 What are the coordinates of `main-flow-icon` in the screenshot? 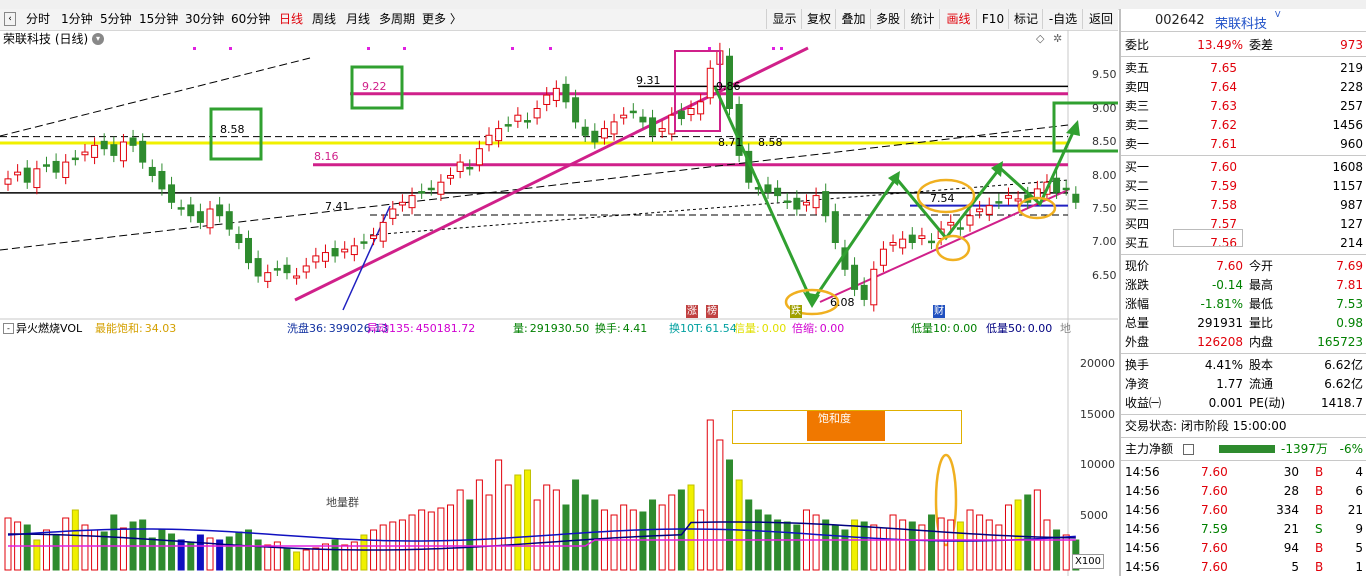 It's located at (1188, 449).